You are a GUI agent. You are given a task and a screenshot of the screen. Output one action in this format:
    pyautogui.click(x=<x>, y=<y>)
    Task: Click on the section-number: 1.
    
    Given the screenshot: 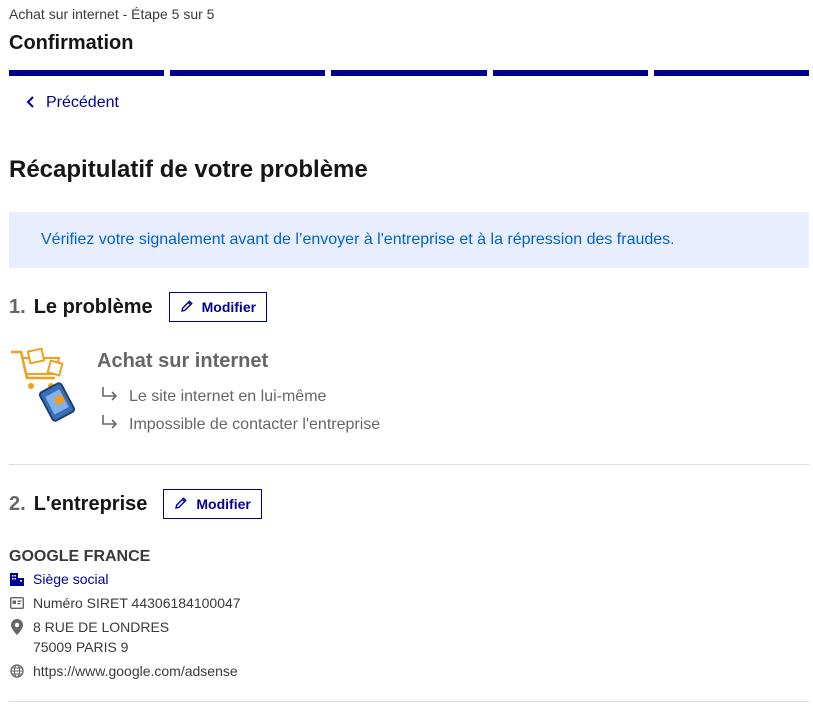 What is the action you would take?
    pyautogui.click(x=17, y=306)
    